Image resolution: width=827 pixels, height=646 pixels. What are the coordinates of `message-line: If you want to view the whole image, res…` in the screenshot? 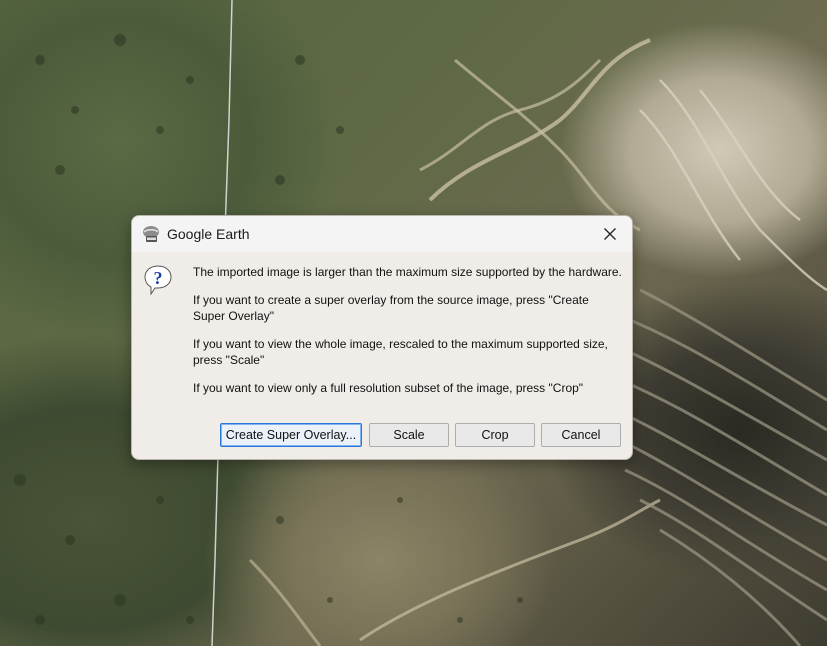 It's located at (400, 352).